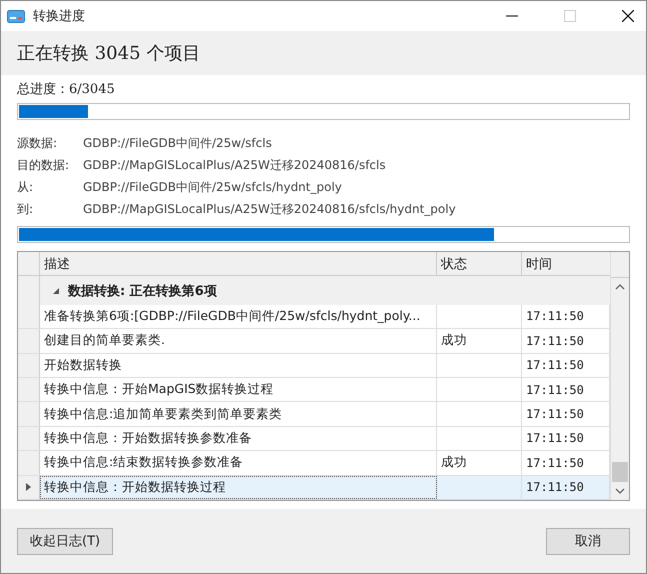 The width and height of the screenshot is (647, 574). I want to click on table-cell: 转换中信息：开始MapGIS数据转换过程, so click(238, 390).